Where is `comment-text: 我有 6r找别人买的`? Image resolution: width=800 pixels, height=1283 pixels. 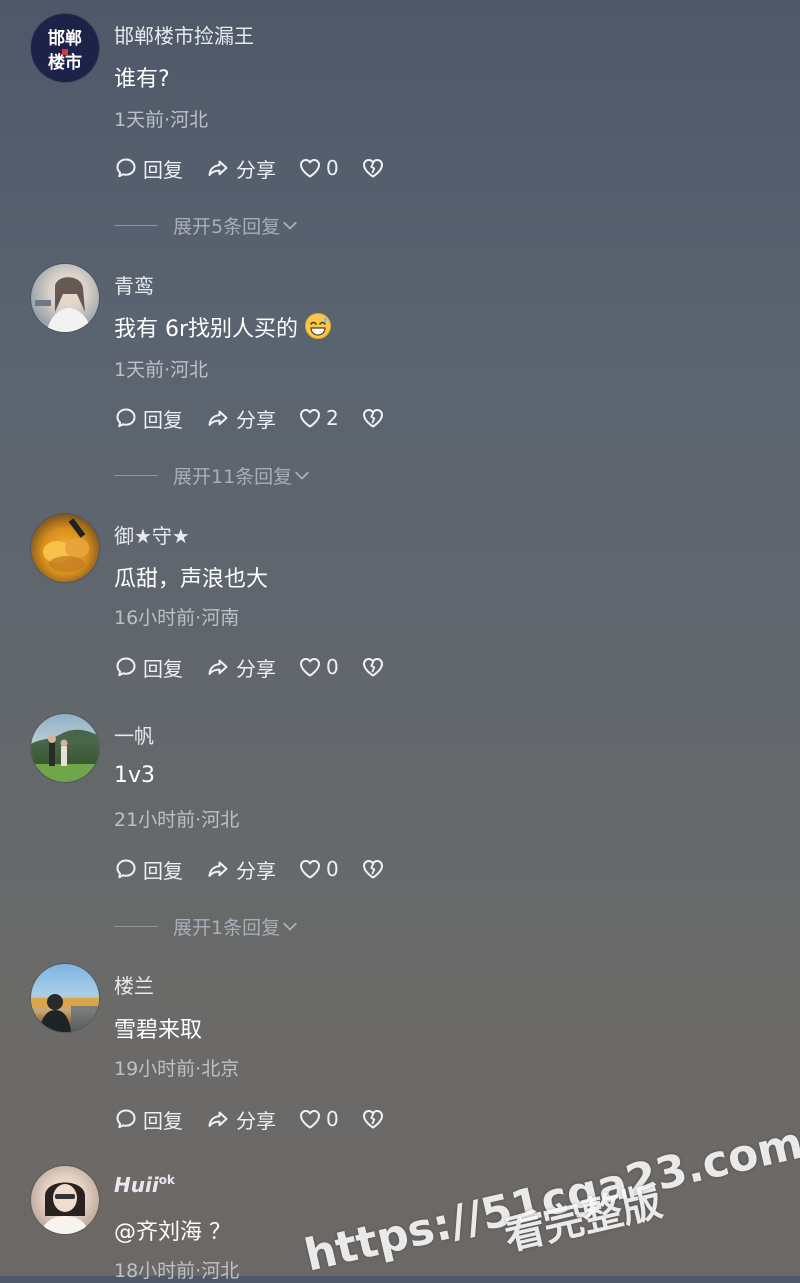
comment-text: 我有 6r找别人买的 is located at coordinates (223, 328).